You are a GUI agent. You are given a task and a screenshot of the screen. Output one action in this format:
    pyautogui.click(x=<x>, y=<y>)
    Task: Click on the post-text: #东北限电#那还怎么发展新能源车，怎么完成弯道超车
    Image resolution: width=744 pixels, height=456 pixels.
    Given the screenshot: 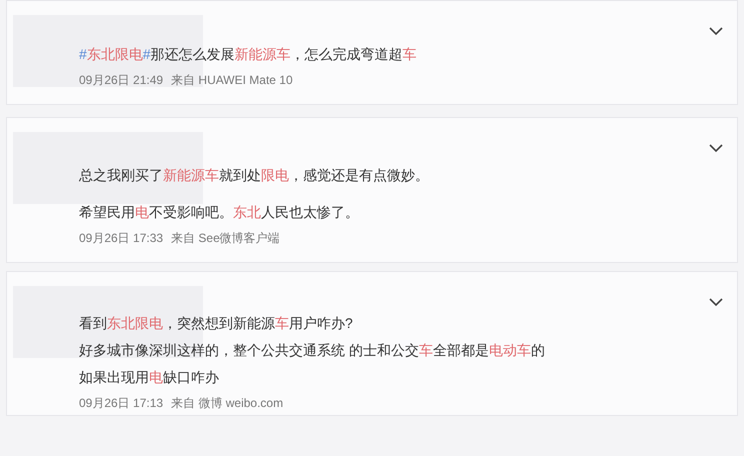 What is the action you would take?
    pyautogui.click(x=248, y=54)
    